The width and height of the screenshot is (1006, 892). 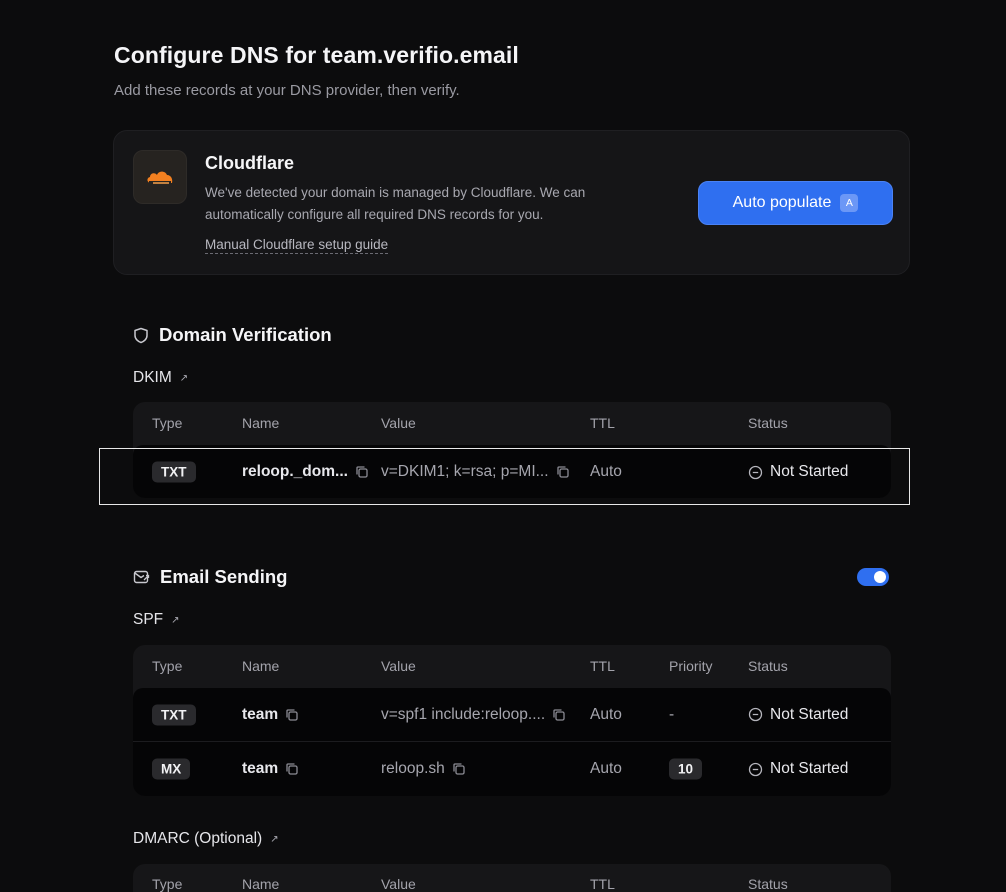 I want to click on spf-label: SPF ↗, so click(x=156, y=620).